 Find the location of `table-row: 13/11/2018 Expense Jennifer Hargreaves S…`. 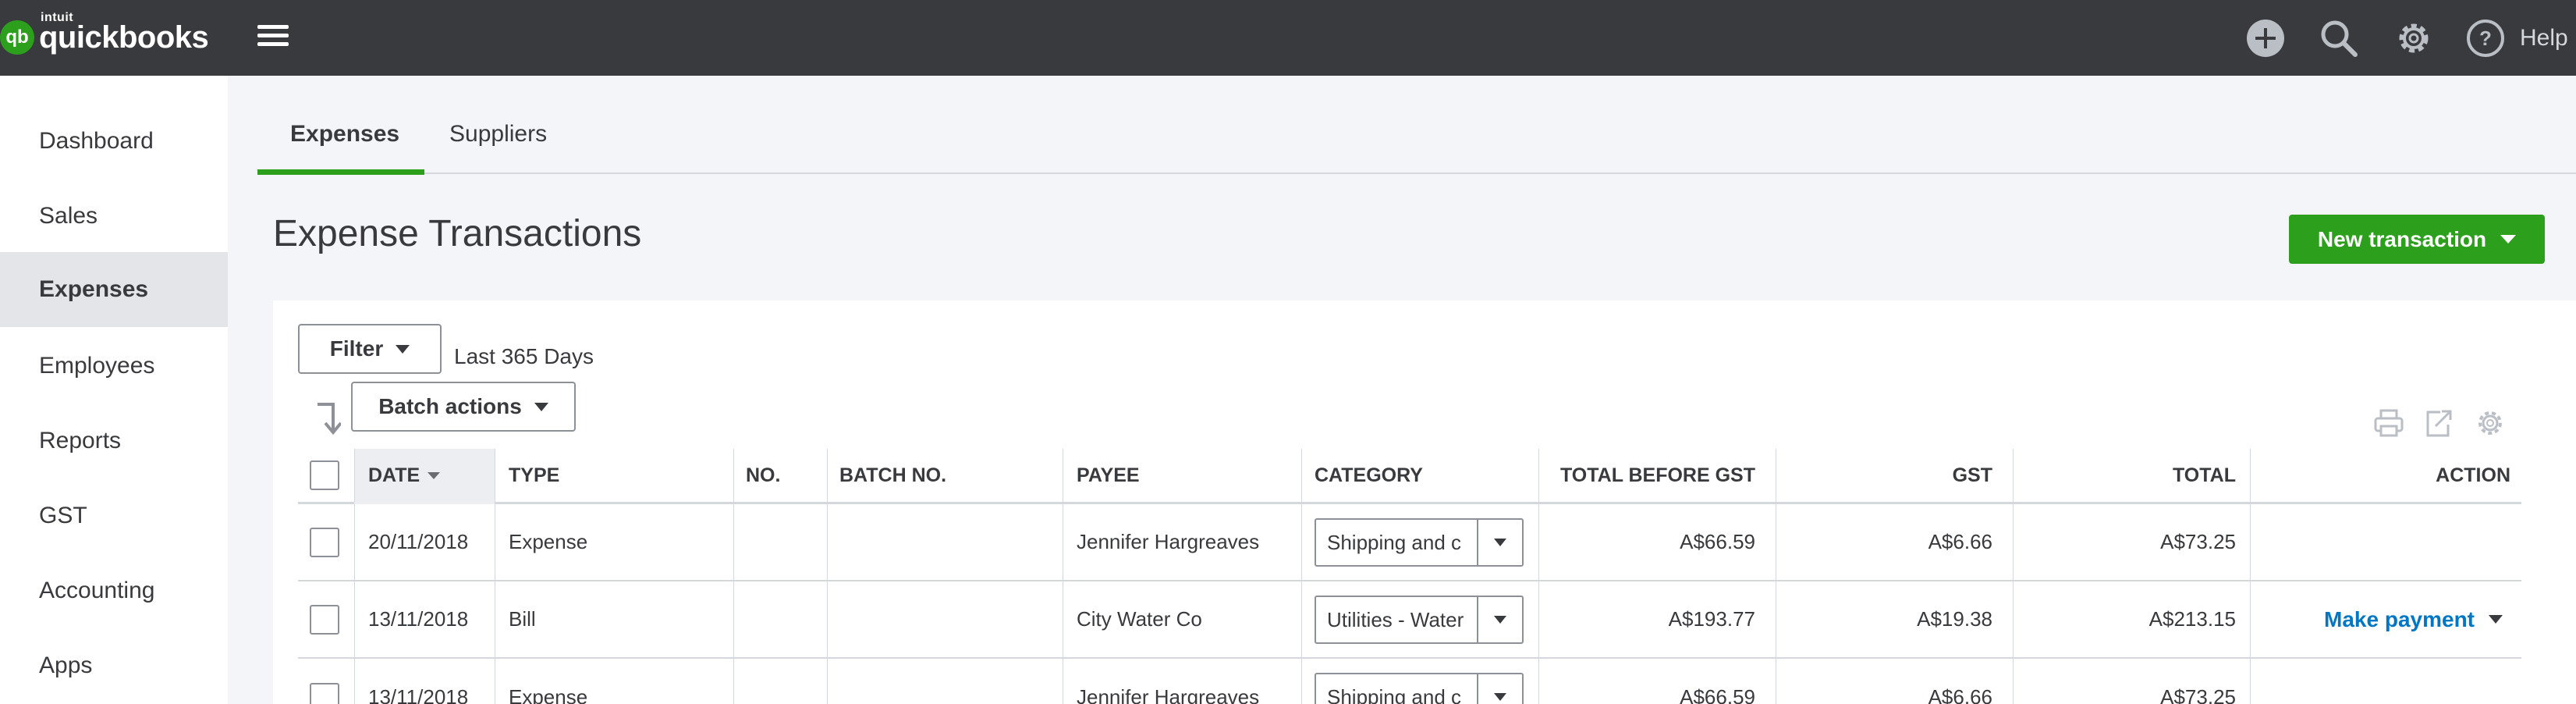

table-row: 13/11/2018 Expense Jennifer Hargreaves S… is located at coordinates (1409, 681).